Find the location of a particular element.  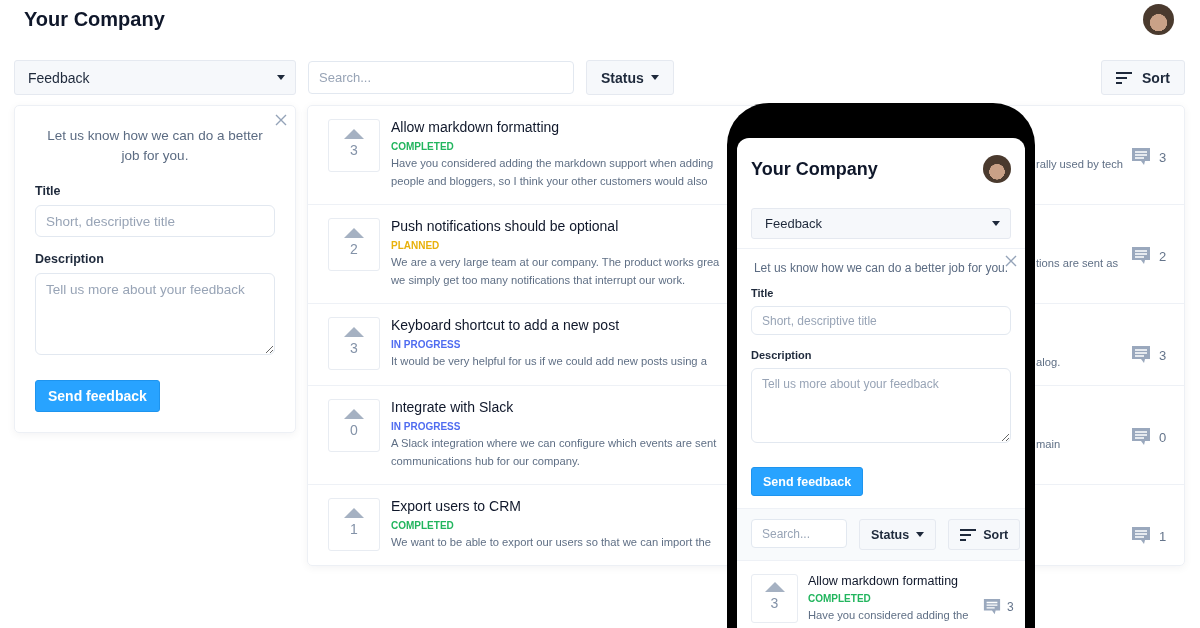

vote-count: 1 is located at coordinates (354, 529).